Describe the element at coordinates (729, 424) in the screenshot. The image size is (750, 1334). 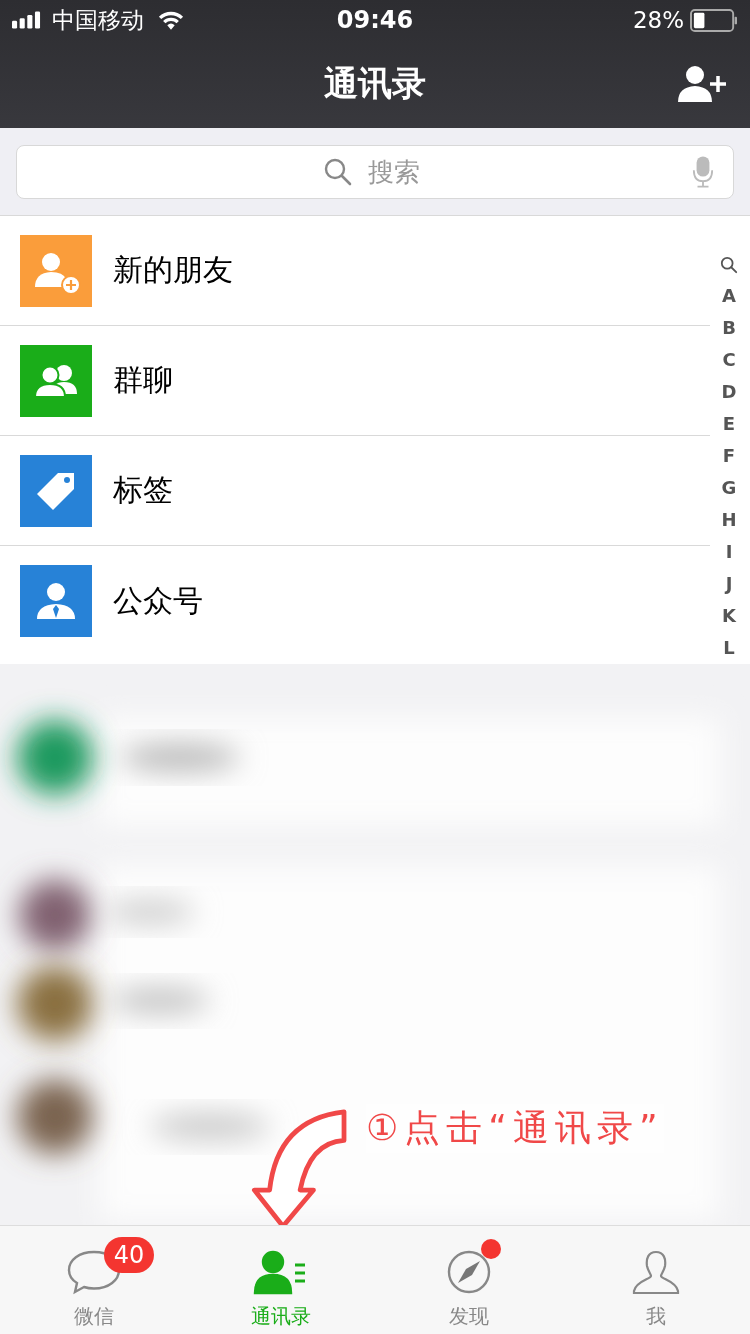
I see `index-letter: E` at that location.